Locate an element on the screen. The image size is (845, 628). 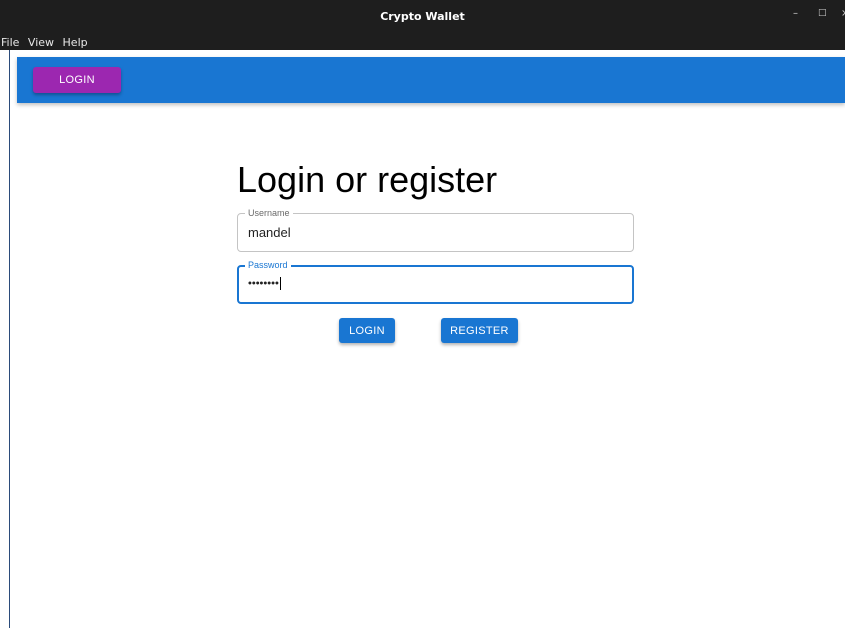
login-button: LOGIN is located at coordinates (367, 330).